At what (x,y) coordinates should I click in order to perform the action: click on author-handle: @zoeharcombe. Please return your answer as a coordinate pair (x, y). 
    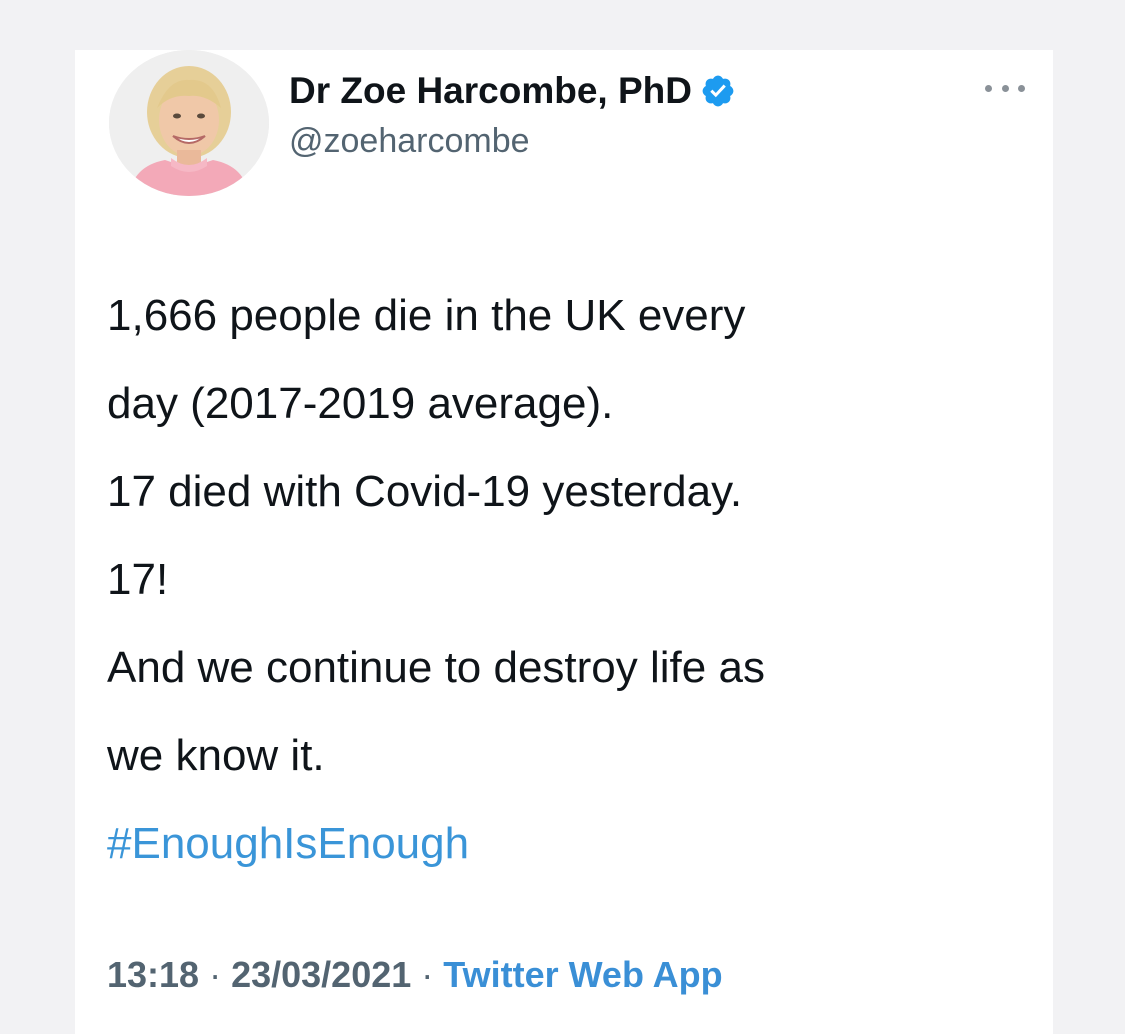
    Looking at the image, I should click on (409, 141).